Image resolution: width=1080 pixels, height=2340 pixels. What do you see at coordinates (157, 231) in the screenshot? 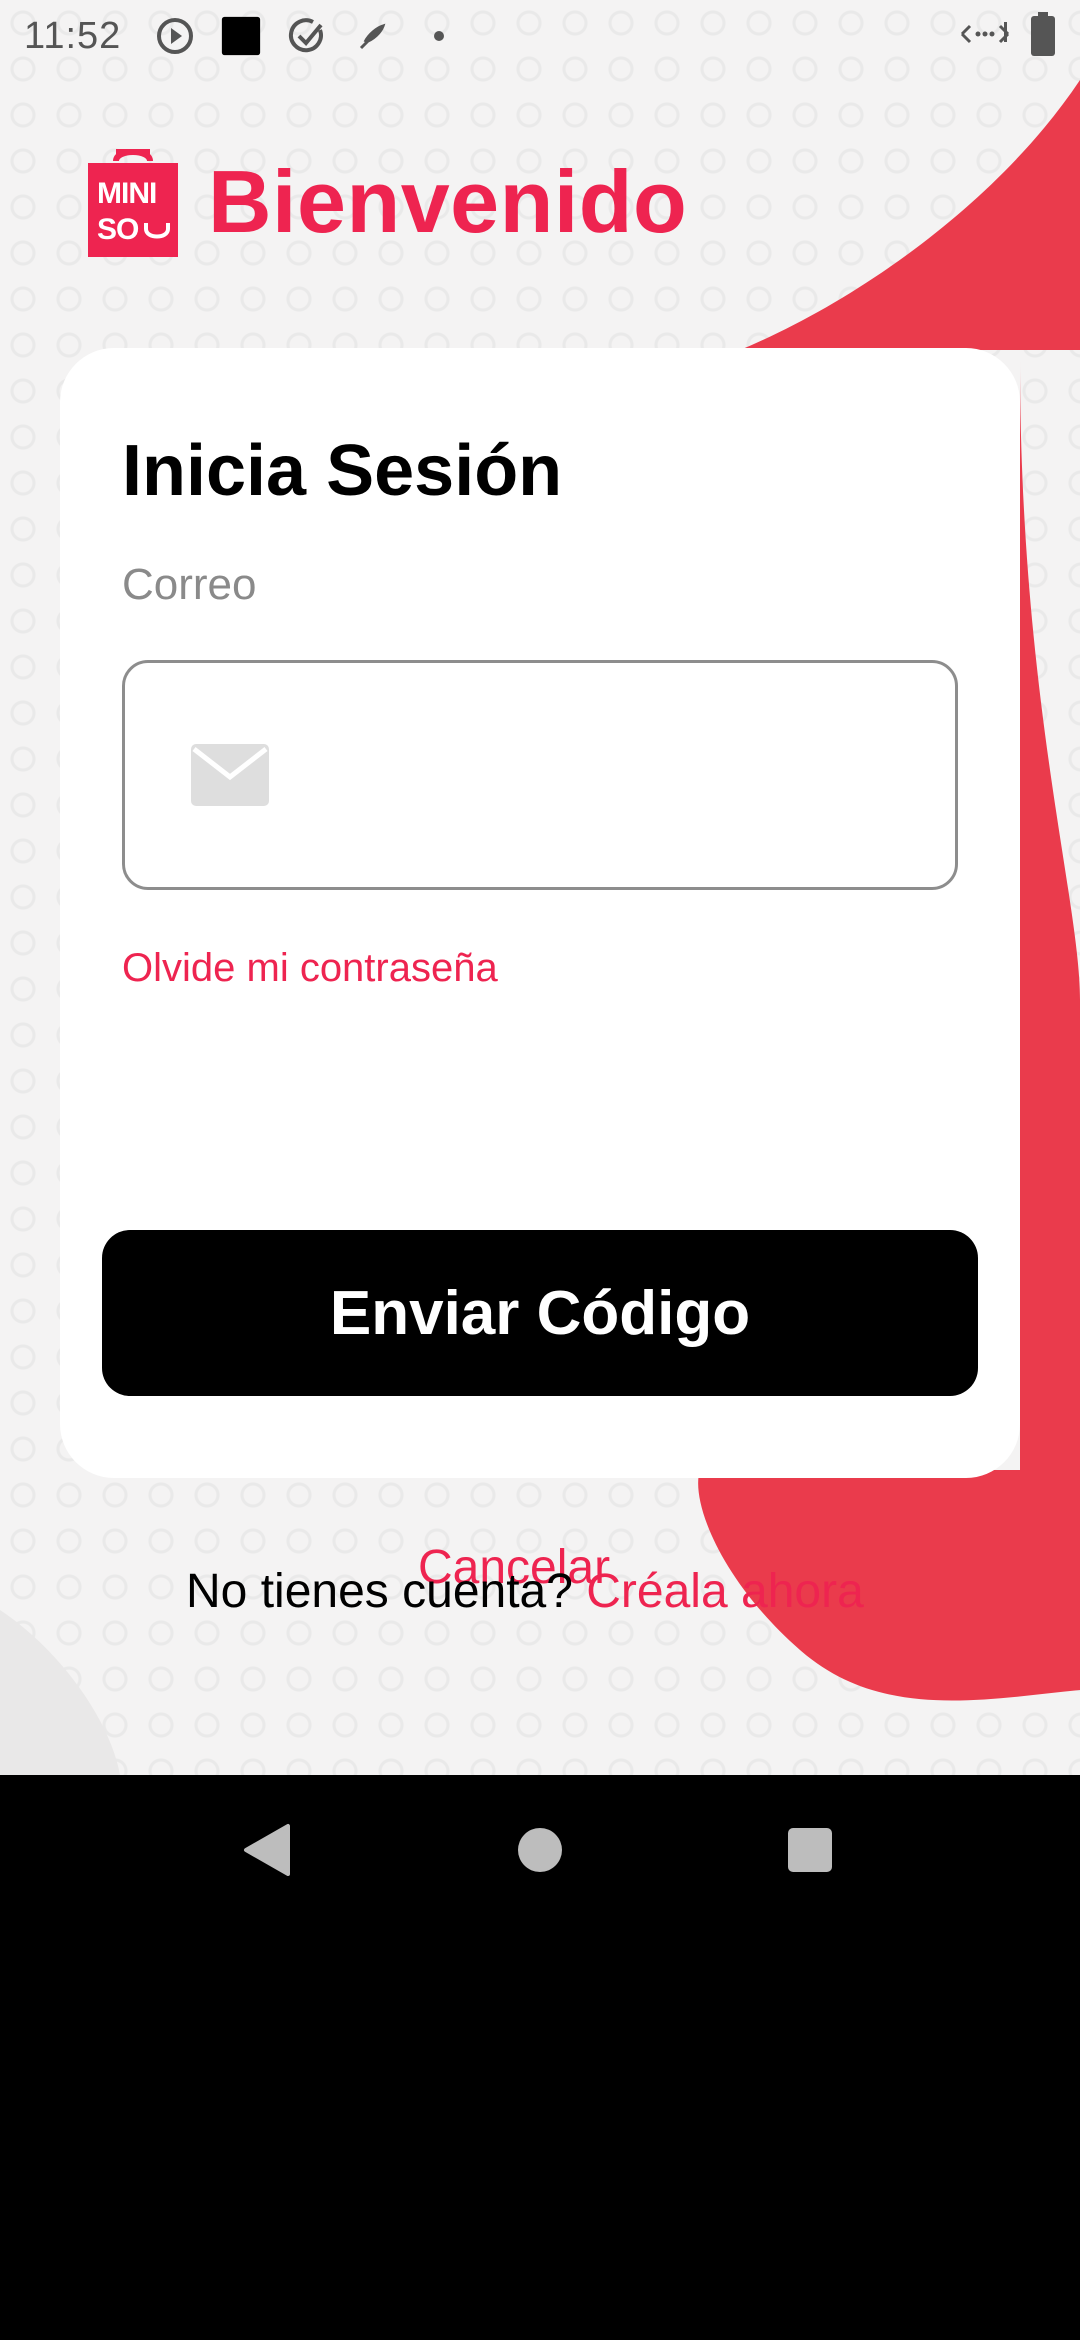
I see `logo-smile-icon` at bounding box center [157, 231].